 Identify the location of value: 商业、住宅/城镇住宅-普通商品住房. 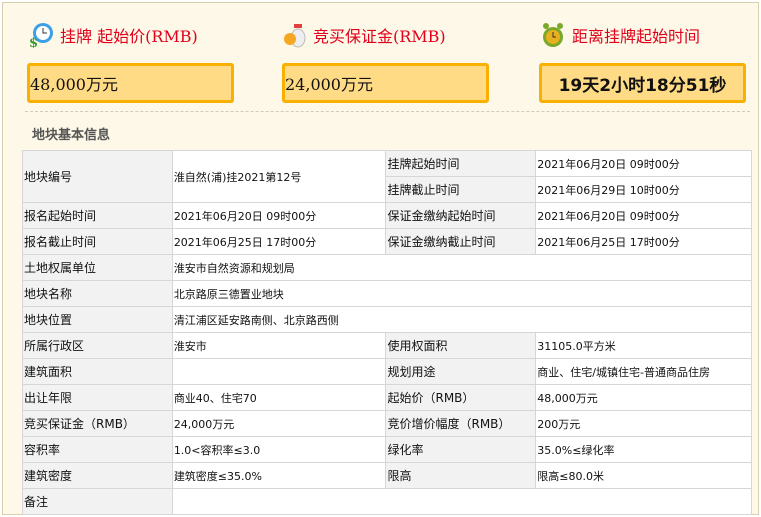
(643, 371).